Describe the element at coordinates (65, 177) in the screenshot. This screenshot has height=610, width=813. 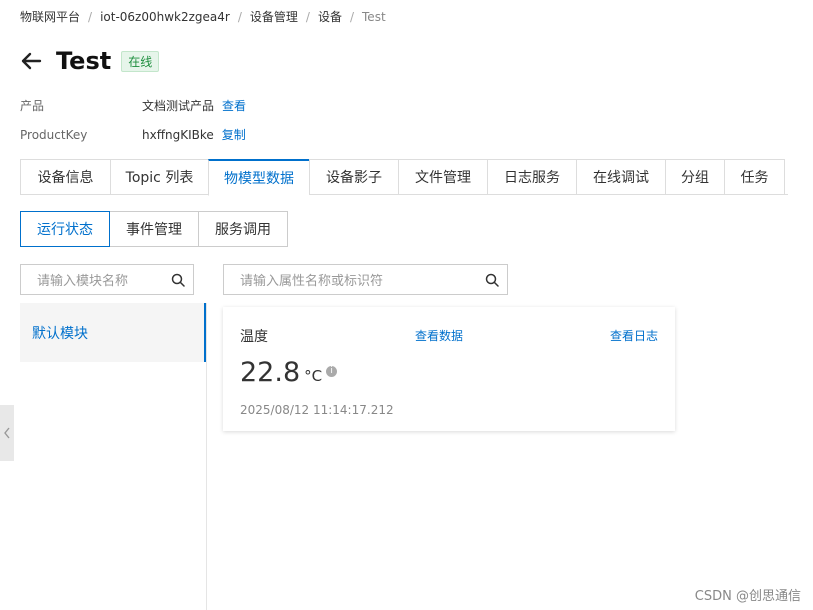
I see `tab-device-info: 设备信息` at that location.